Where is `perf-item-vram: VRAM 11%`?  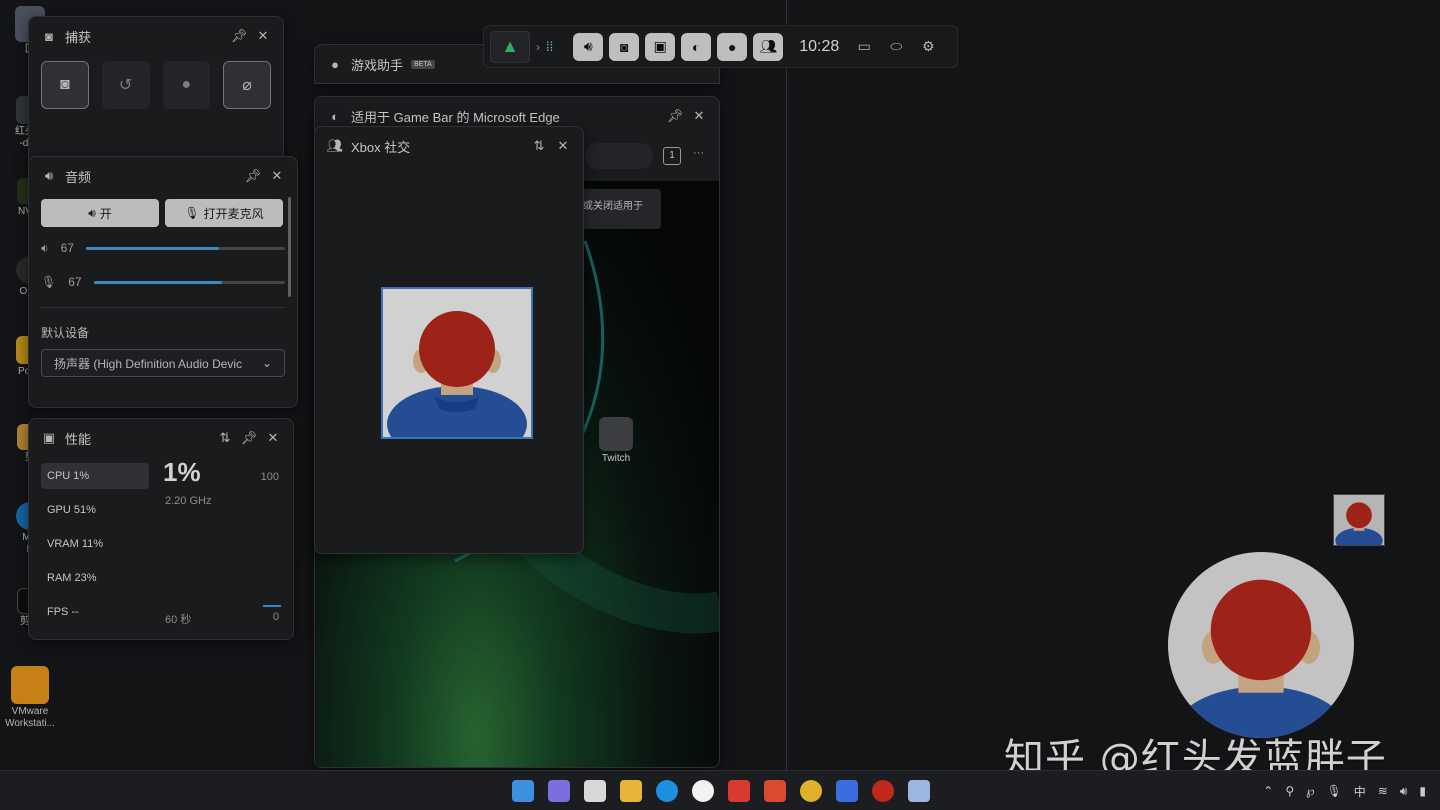
perf-item-vram: VRAM 11% is located at coordinates (95, 544).